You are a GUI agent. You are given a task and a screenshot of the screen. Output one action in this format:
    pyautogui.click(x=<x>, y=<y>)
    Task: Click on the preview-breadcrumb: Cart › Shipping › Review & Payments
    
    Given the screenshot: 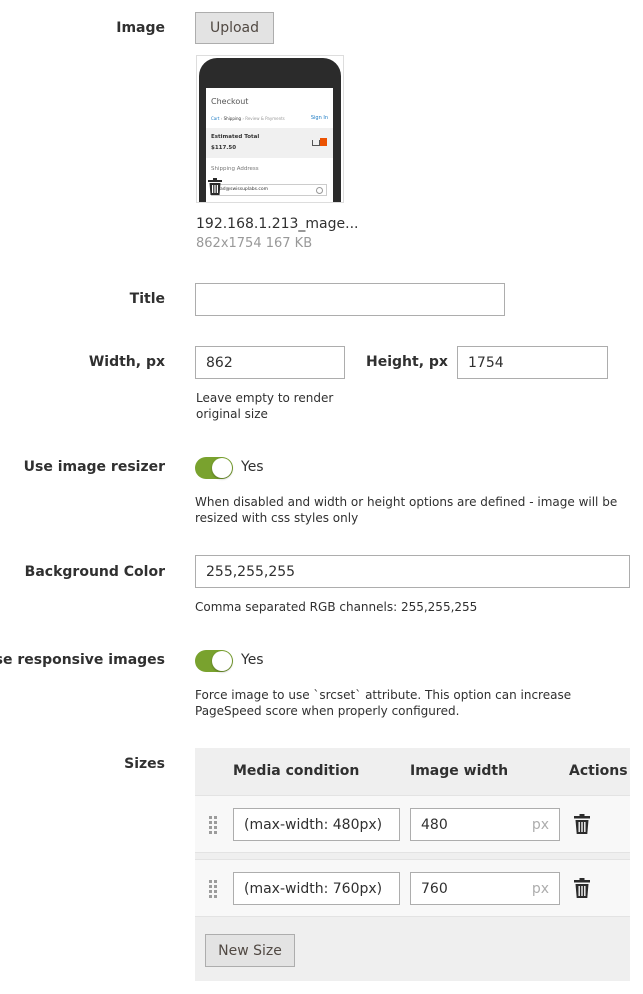 What is the action you would take?
    pyautogui.click(x=248, y=118)
    